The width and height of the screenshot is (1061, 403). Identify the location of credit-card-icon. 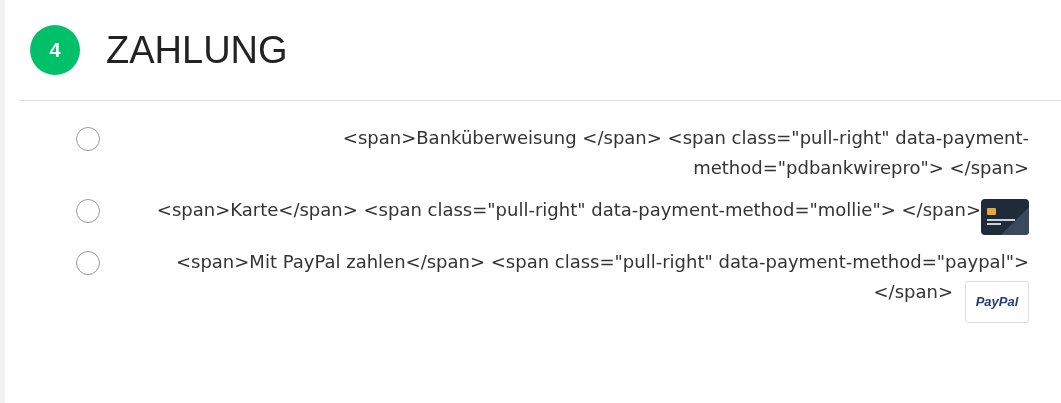
(1005, 217).